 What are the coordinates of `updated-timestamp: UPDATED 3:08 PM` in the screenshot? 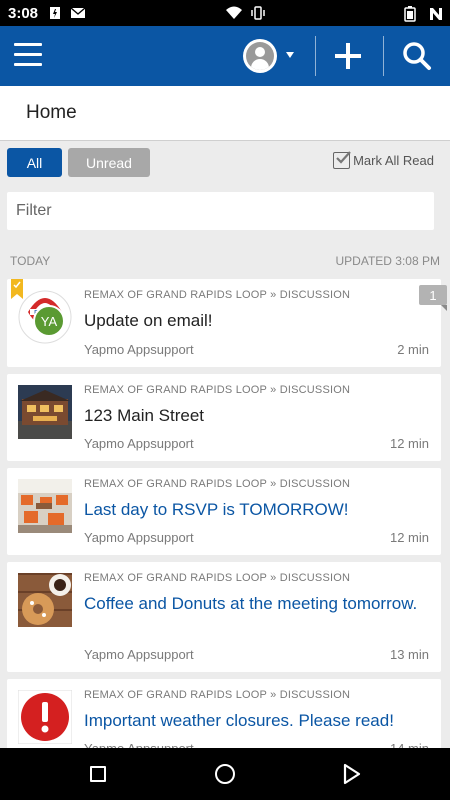 It's located at (387, 261).